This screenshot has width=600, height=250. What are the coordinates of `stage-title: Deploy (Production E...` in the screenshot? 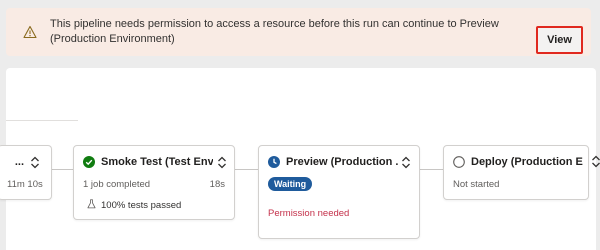 It's located at (527, 162).